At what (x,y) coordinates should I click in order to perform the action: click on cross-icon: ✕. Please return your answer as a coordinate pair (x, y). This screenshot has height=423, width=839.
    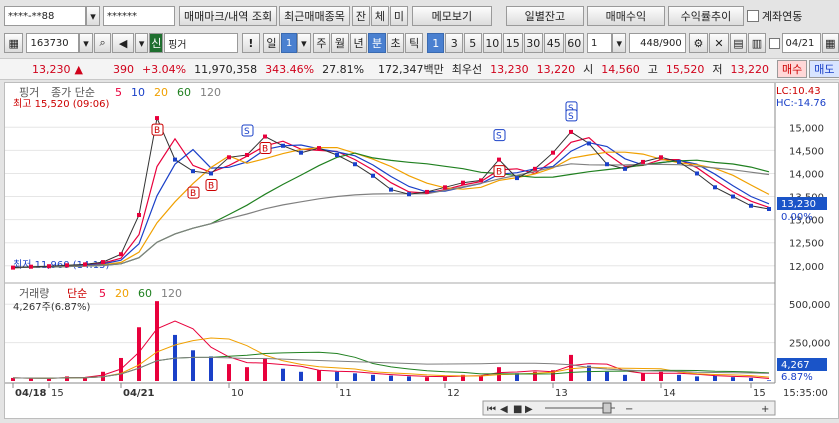
    Looking at the image, I should click on (719, 43).